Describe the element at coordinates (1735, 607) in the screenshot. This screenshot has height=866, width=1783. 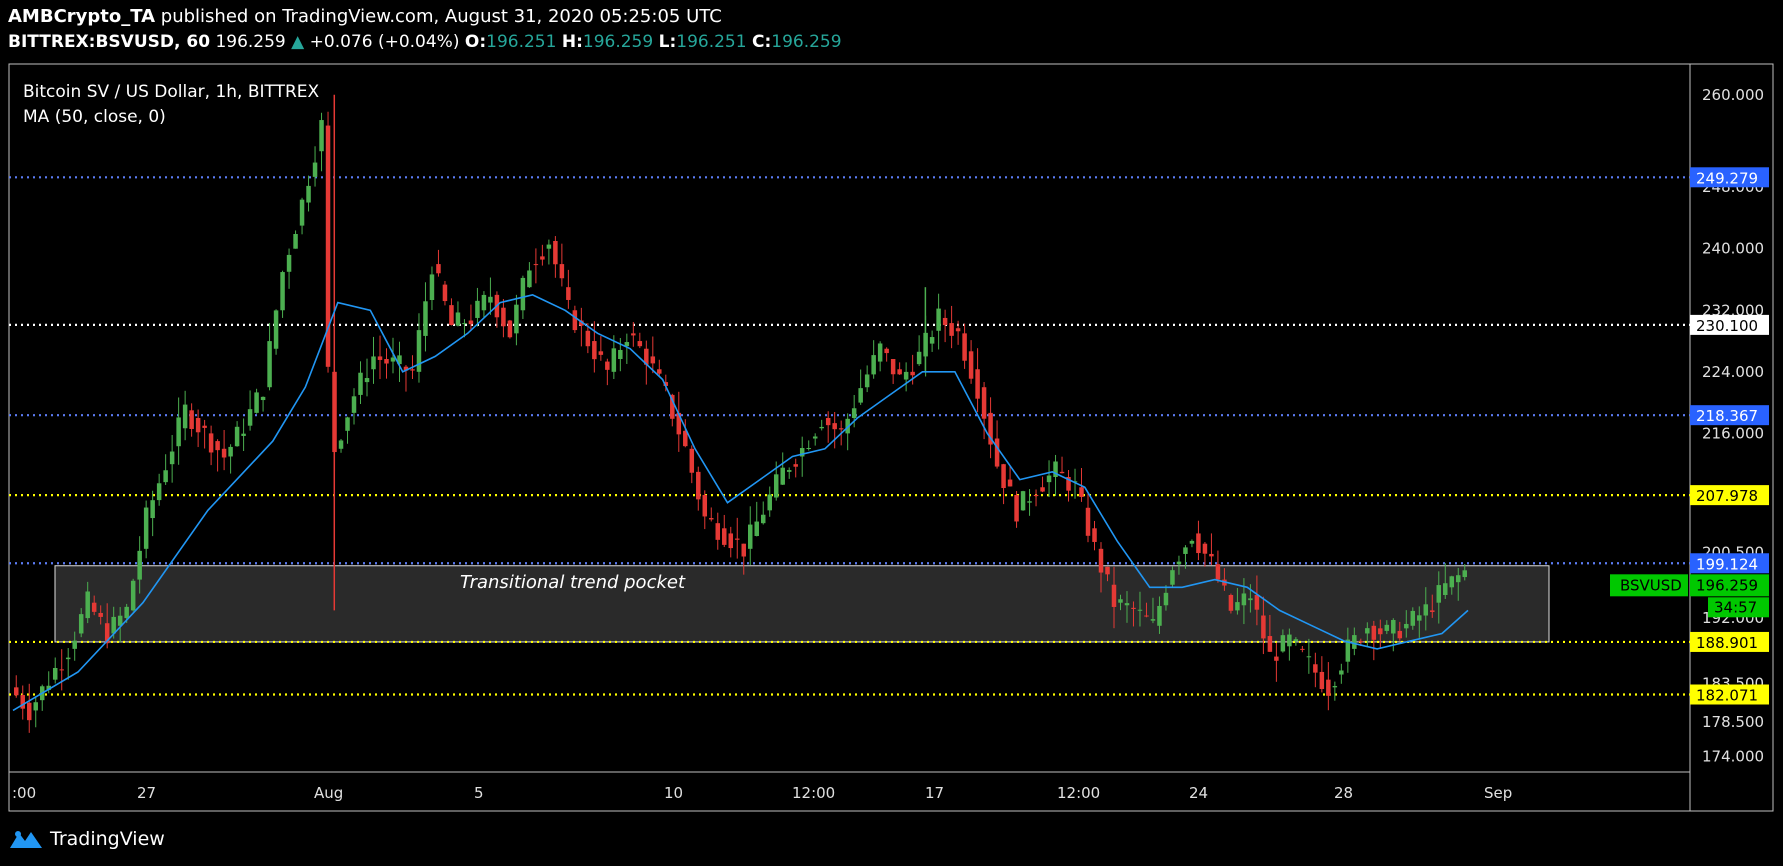
I see `countdown-label: 34:57` at that location.